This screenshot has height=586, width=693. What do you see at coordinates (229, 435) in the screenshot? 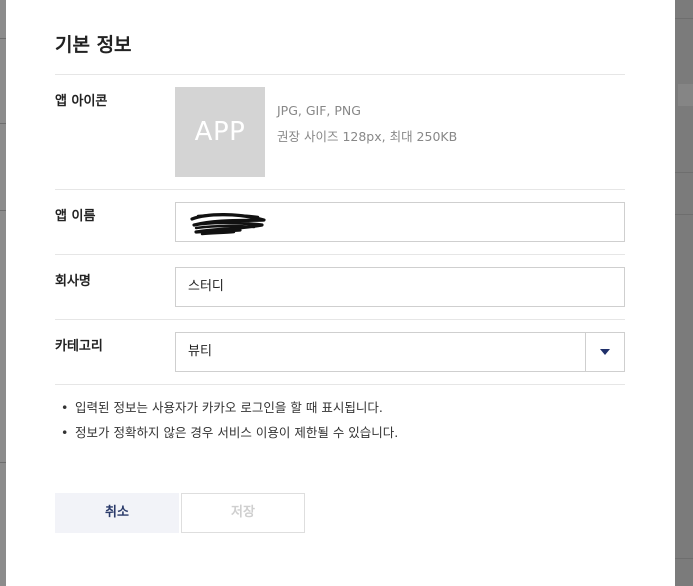
I see `notice-item: • 정보가 정확하지 않은 경우 서비스 이용이 제한될 수 있습니다.` at bounding box center [229, 435].